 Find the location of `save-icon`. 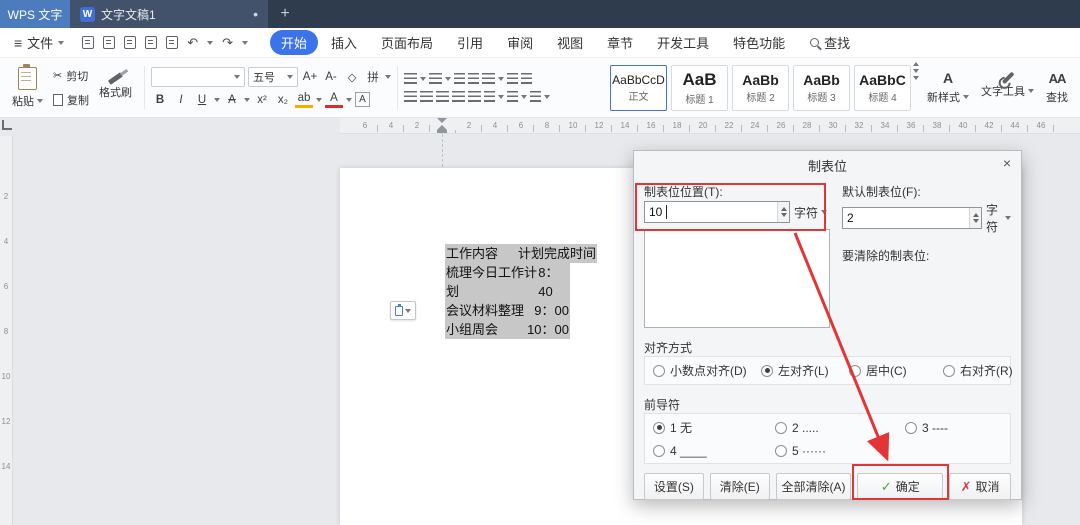

save-icon is located at coordinates (88, 42).